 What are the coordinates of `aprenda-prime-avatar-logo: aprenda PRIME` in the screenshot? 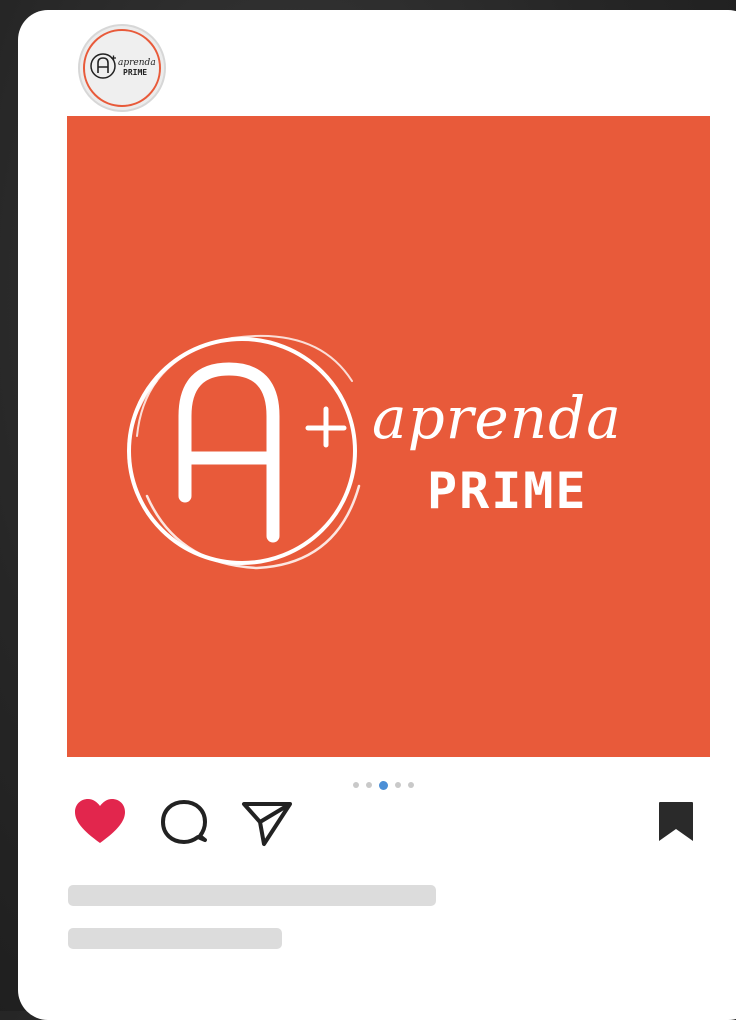 It's located at (123, 66).